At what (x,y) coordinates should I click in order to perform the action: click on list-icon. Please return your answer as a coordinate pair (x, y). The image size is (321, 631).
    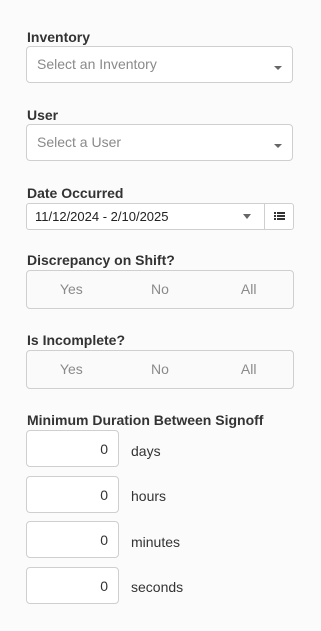
    Looking at the image, I should click on (279, 216).